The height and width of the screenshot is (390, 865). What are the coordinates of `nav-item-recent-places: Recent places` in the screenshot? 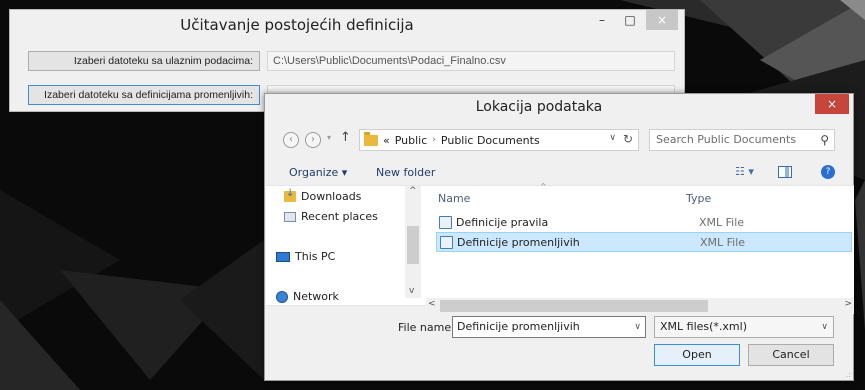 It's located at (331, 216).